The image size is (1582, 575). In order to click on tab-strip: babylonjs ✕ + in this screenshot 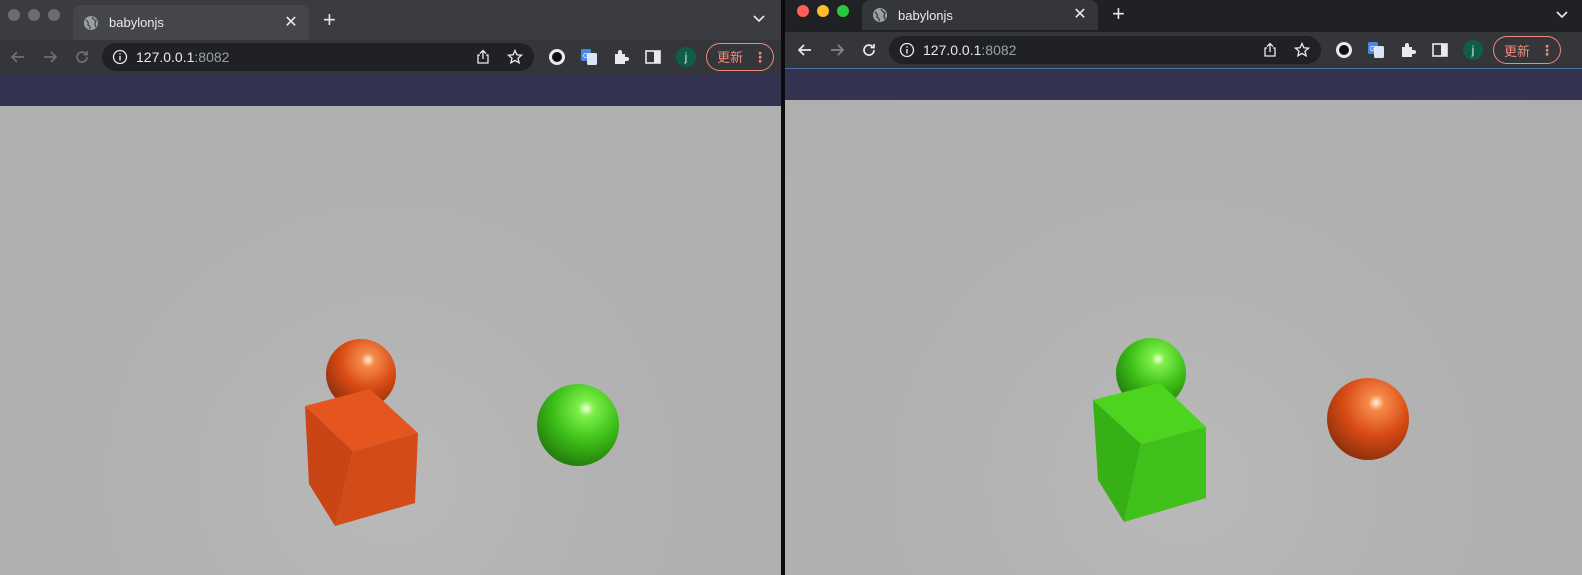, I will do `click(390, 20)`.